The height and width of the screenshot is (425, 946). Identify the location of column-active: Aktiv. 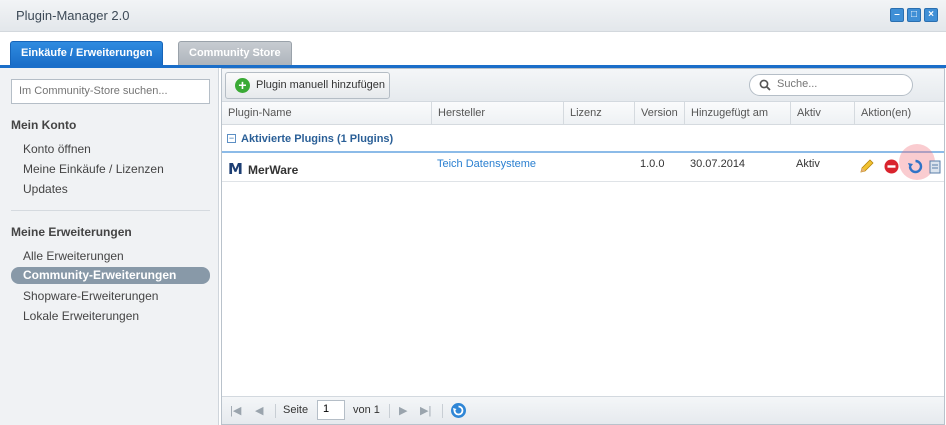
(823, 113).